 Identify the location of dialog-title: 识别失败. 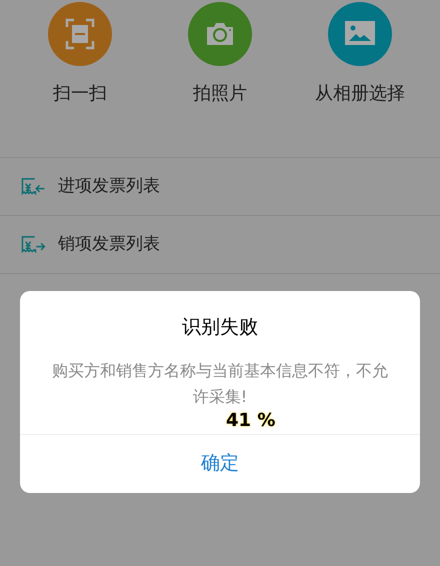
(220, 327).